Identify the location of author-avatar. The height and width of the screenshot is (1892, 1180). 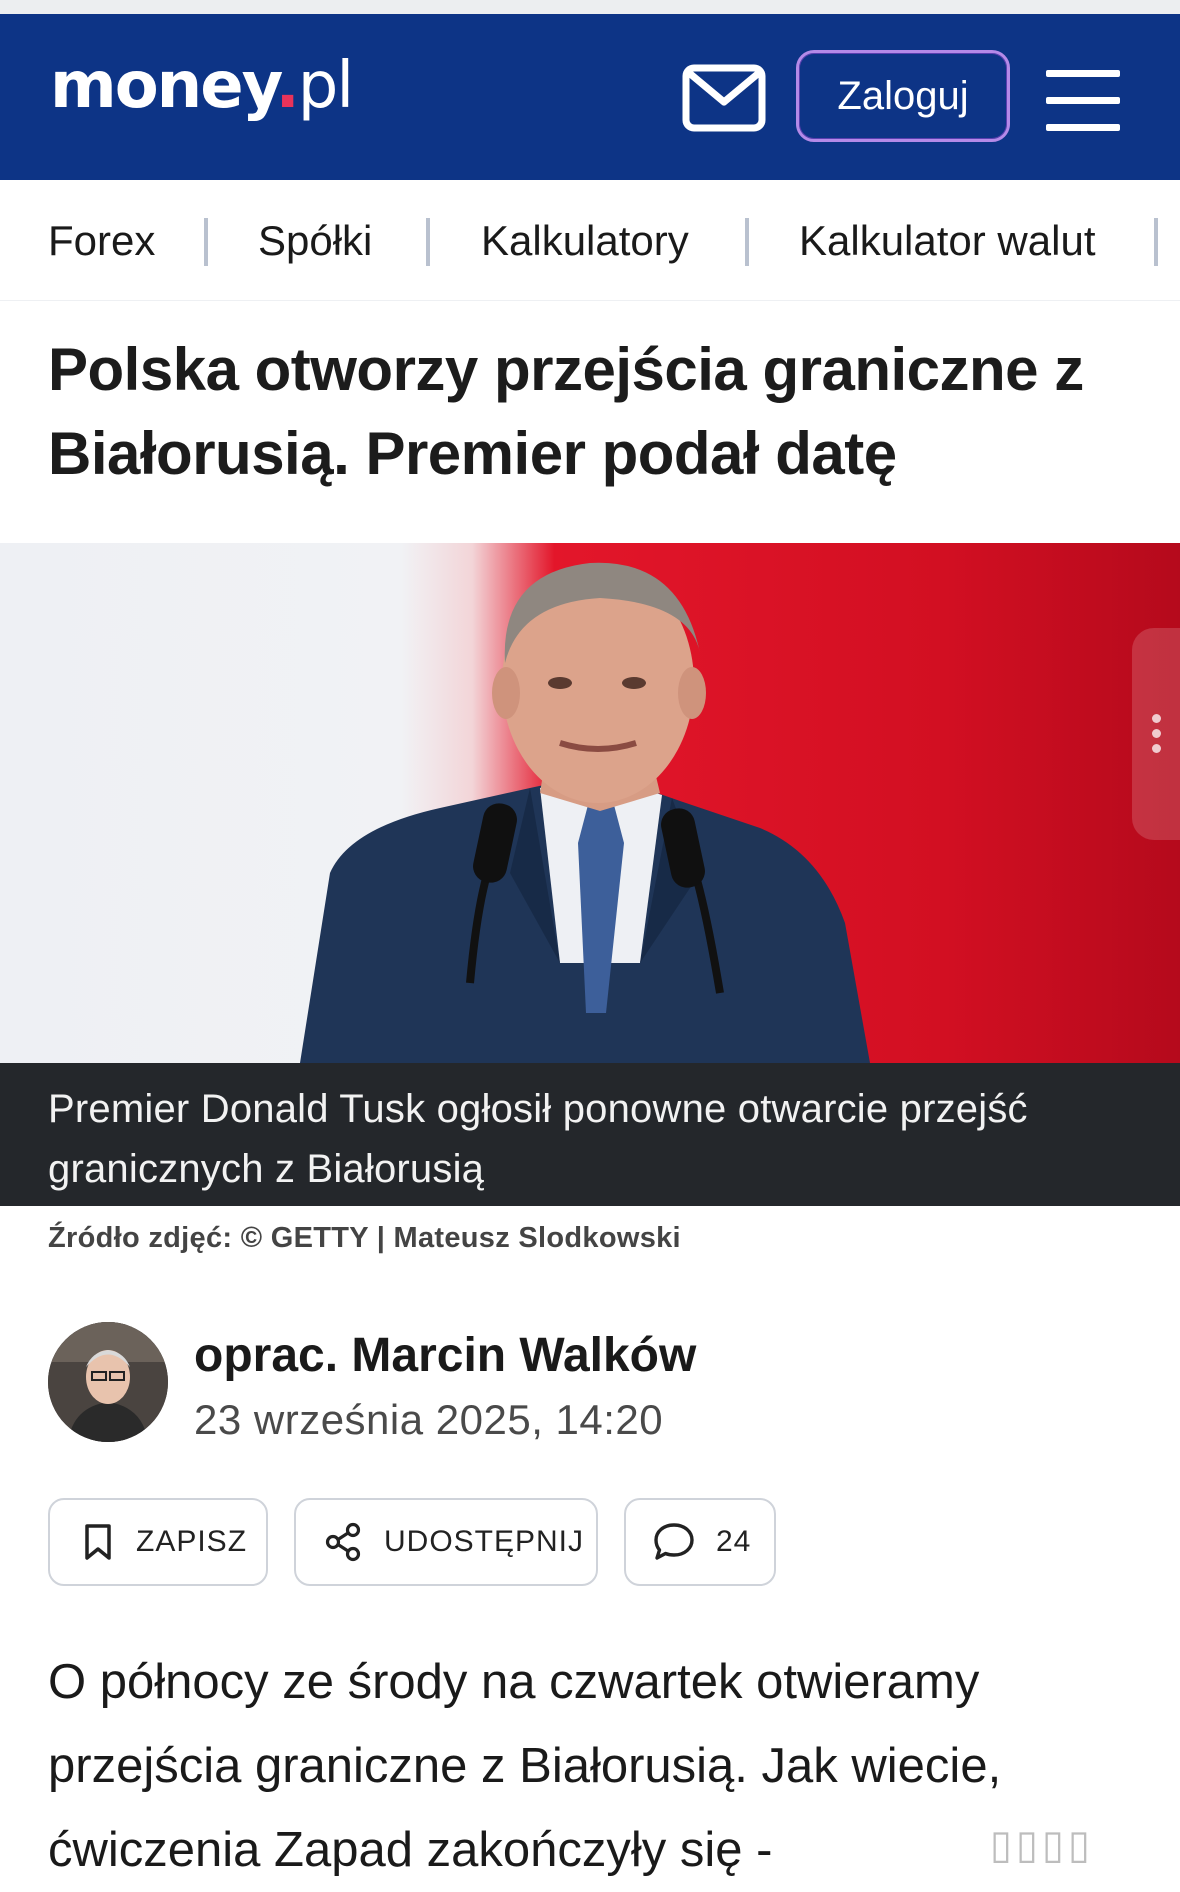
(108, 1382).